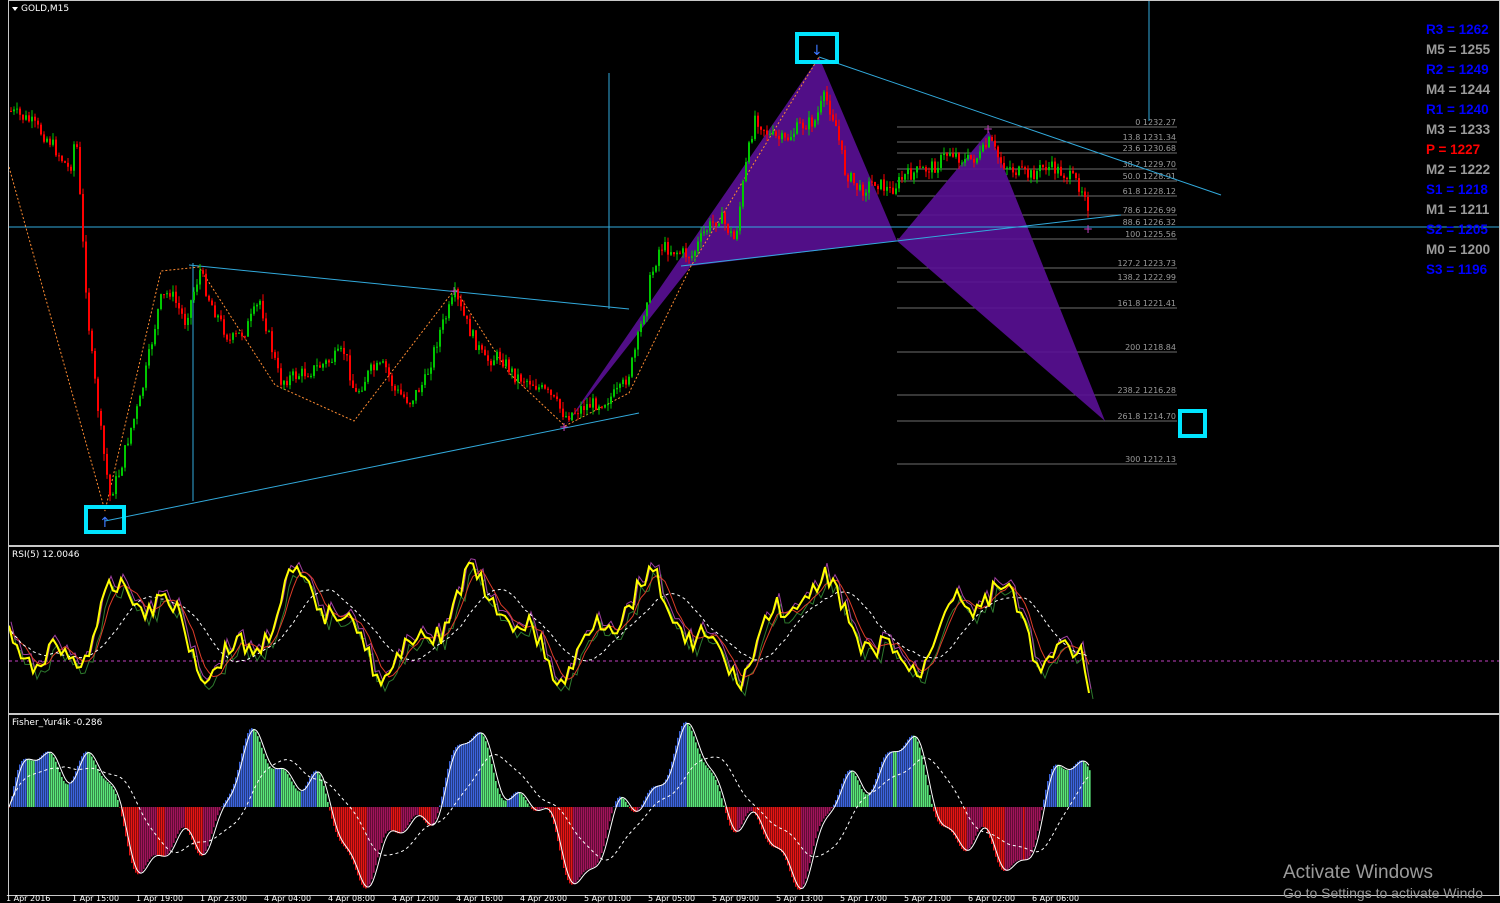 The image size is (1500, 903). I want to click on marker-box-target, so click(1192, 423).